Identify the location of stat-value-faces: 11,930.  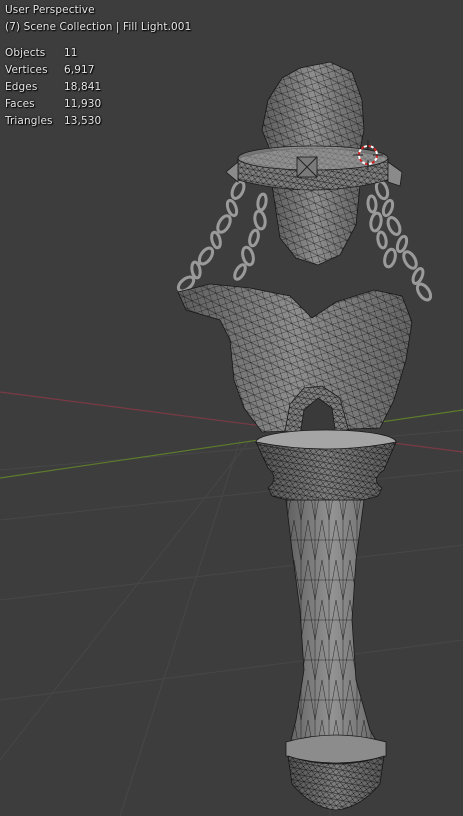
(83, 104).